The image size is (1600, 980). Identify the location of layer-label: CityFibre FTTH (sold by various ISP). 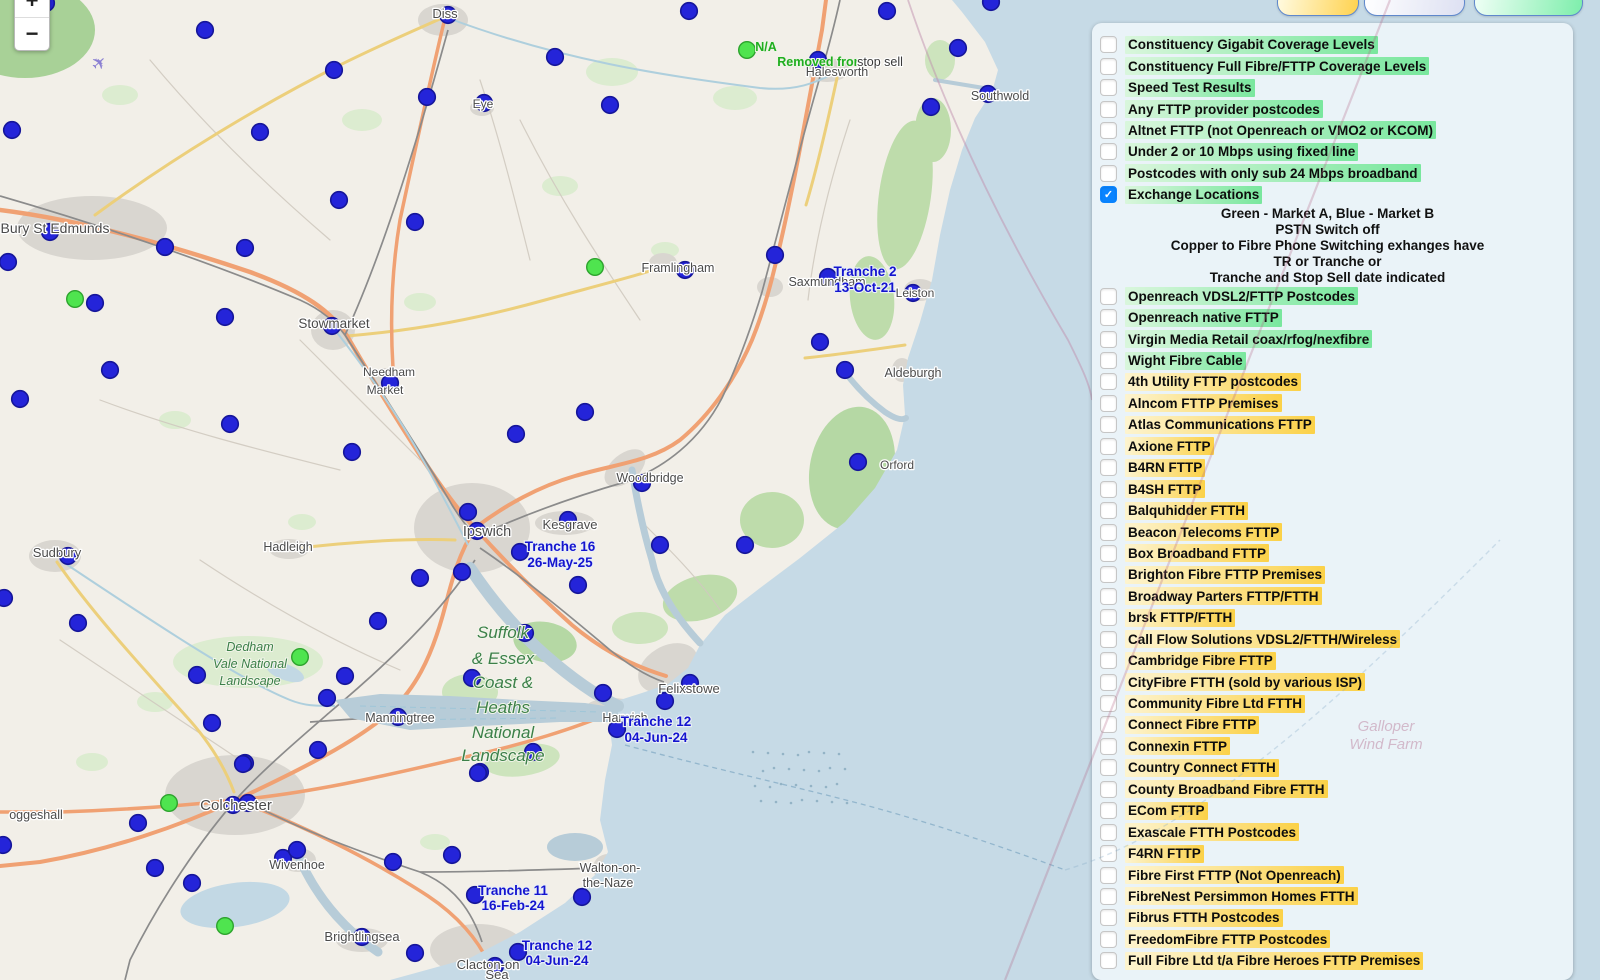
(1245, 682).